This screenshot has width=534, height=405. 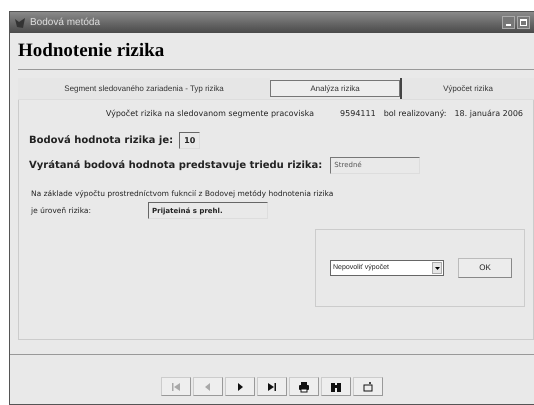 I want to click on ok-button: OK, so click(x=485, y=268).